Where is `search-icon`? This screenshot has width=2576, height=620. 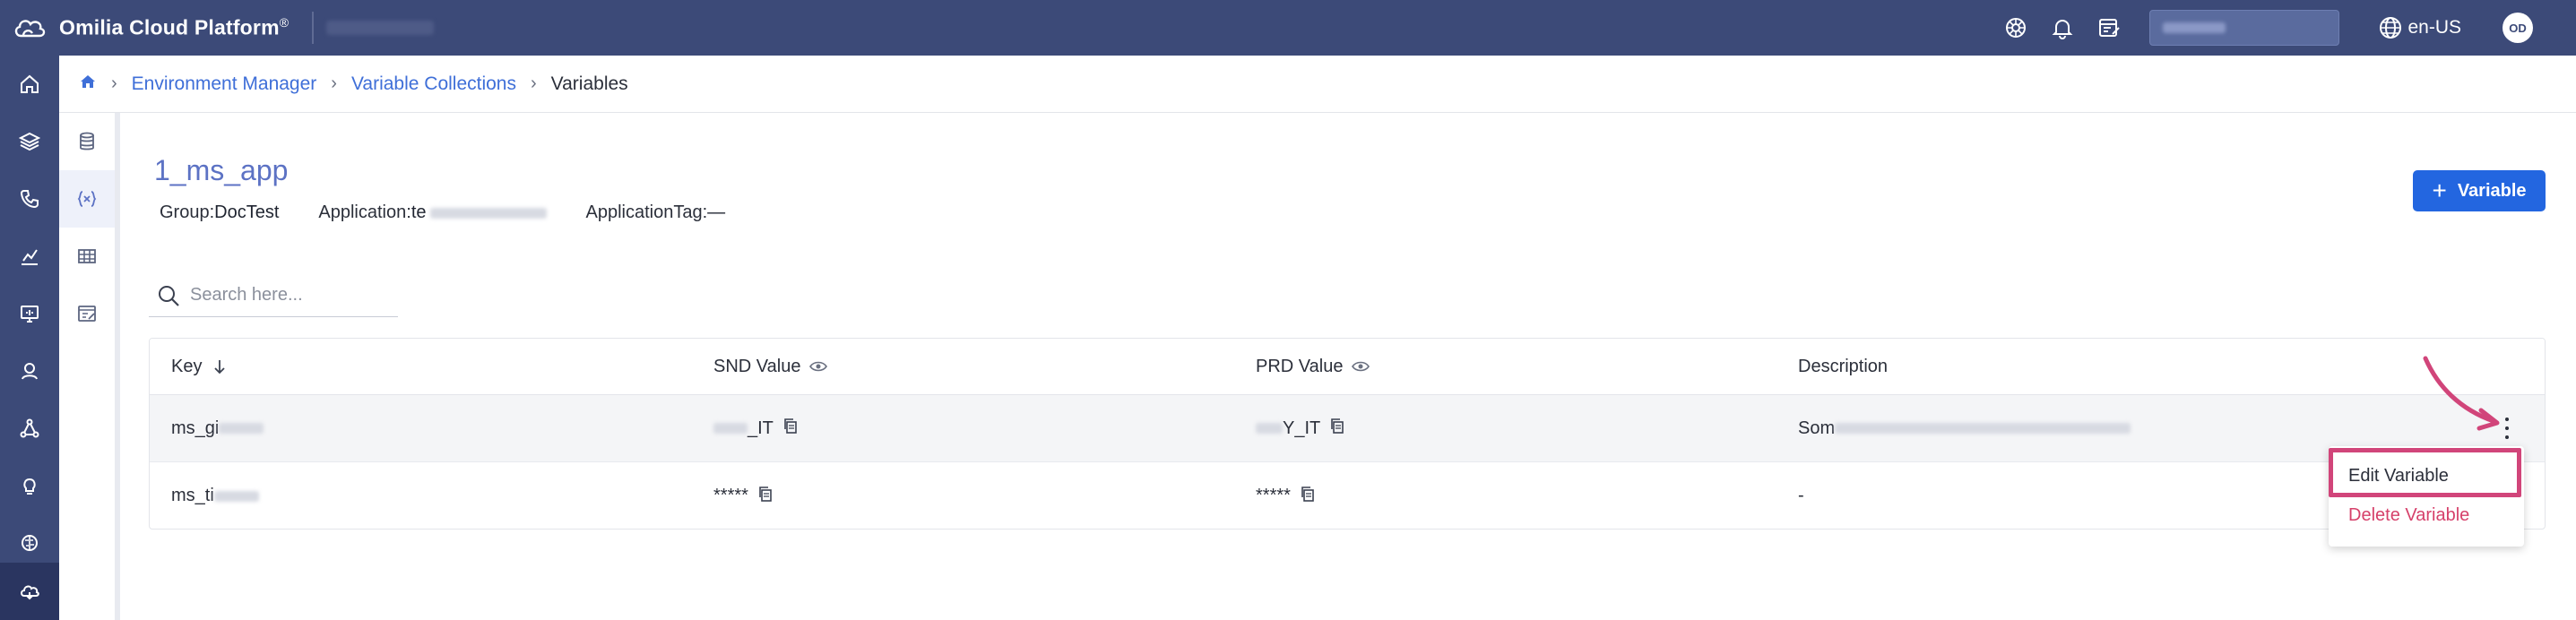 search-icon is located at coordinates (169, 295).